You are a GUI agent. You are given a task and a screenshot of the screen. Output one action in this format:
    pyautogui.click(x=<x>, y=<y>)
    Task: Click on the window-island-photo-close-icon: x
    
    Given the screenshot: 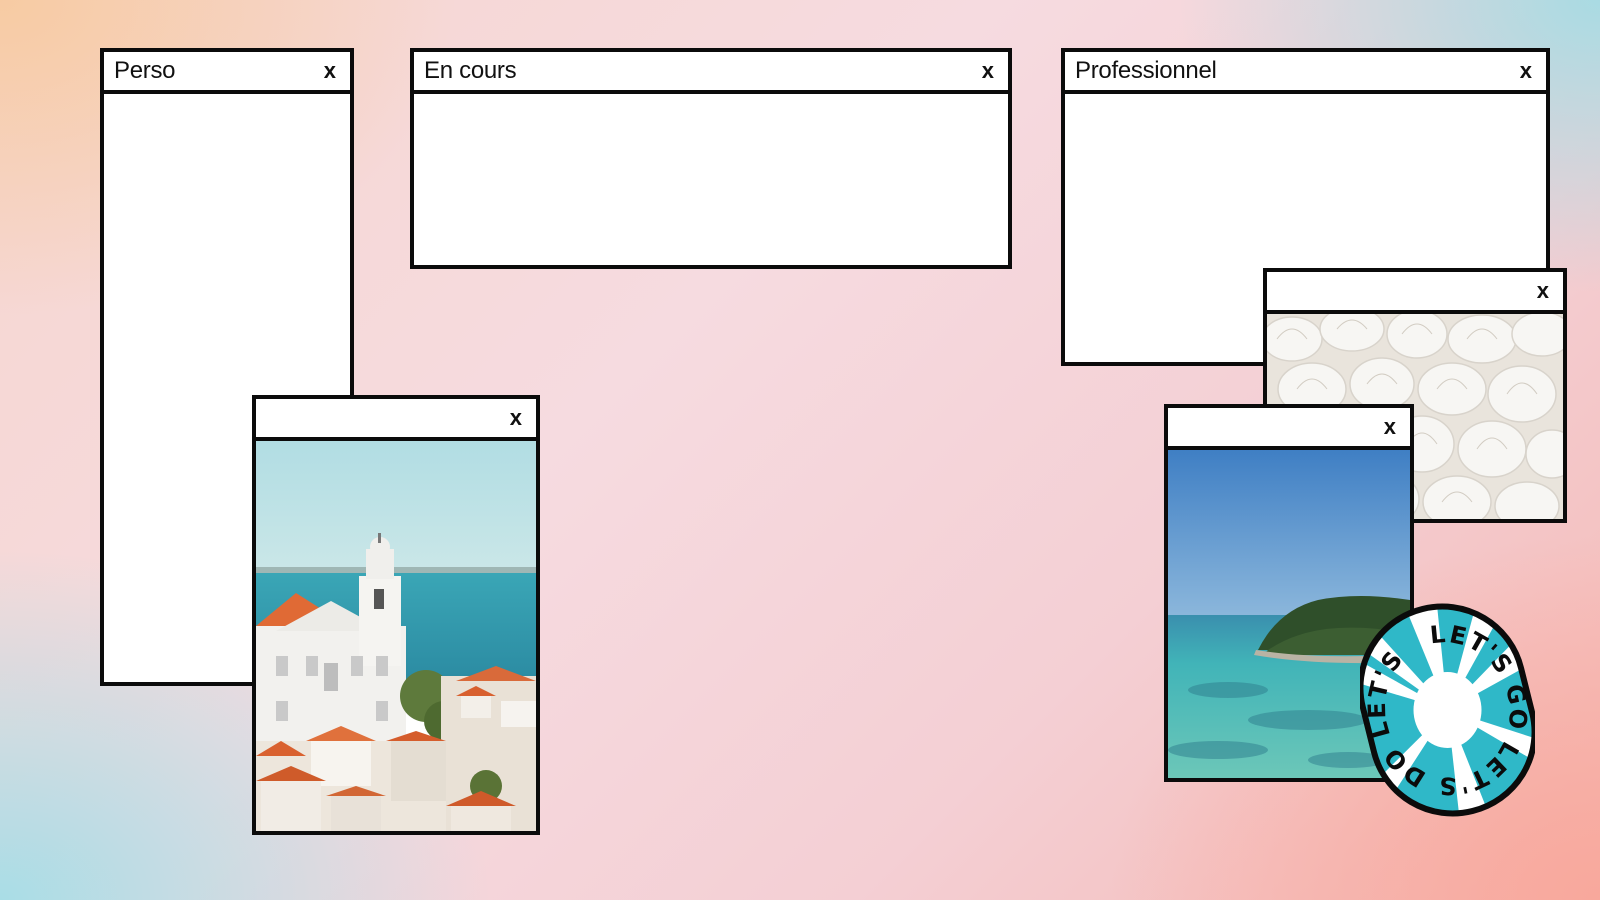 What is the action you would take?
    pyautogui.click(x=1390, y=427)
    